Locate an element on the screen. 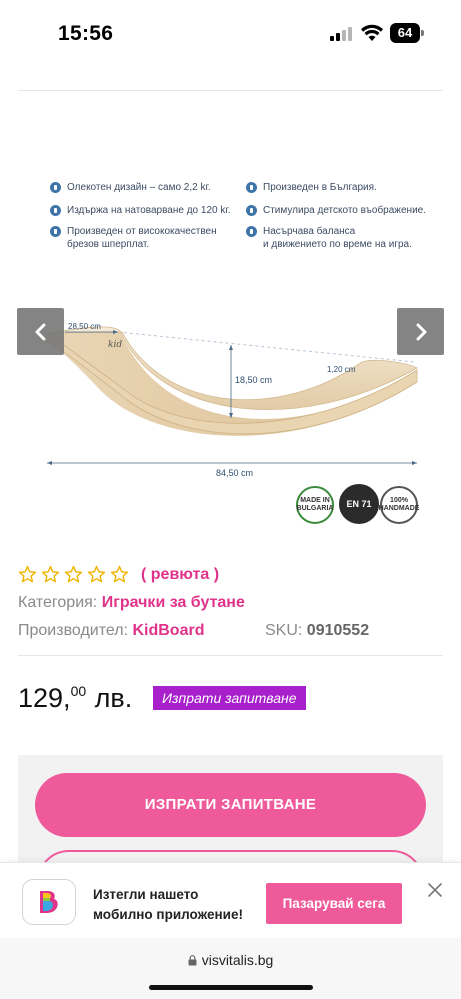 This screenshot has height=999, width=461. wifi-icon is located at coordinates (372, 32).